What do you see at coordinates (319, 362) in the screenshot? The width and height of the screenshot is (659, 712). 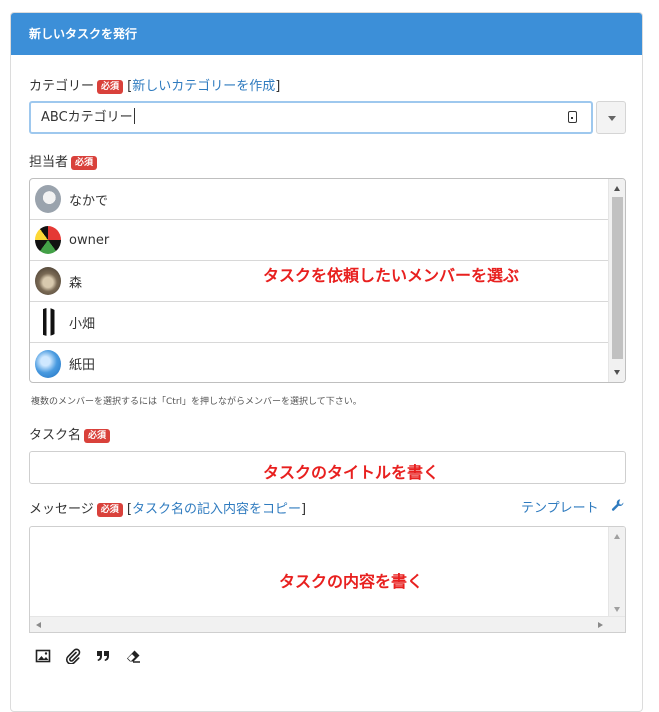 I see `member-item: 紙田` at bounding box center [319, 362].